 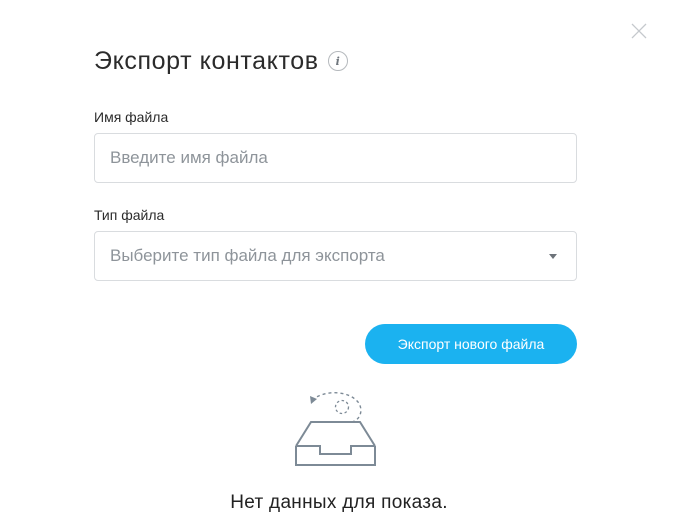 I want to click on file-name-field-wrapper, so click(x=335, y=158).